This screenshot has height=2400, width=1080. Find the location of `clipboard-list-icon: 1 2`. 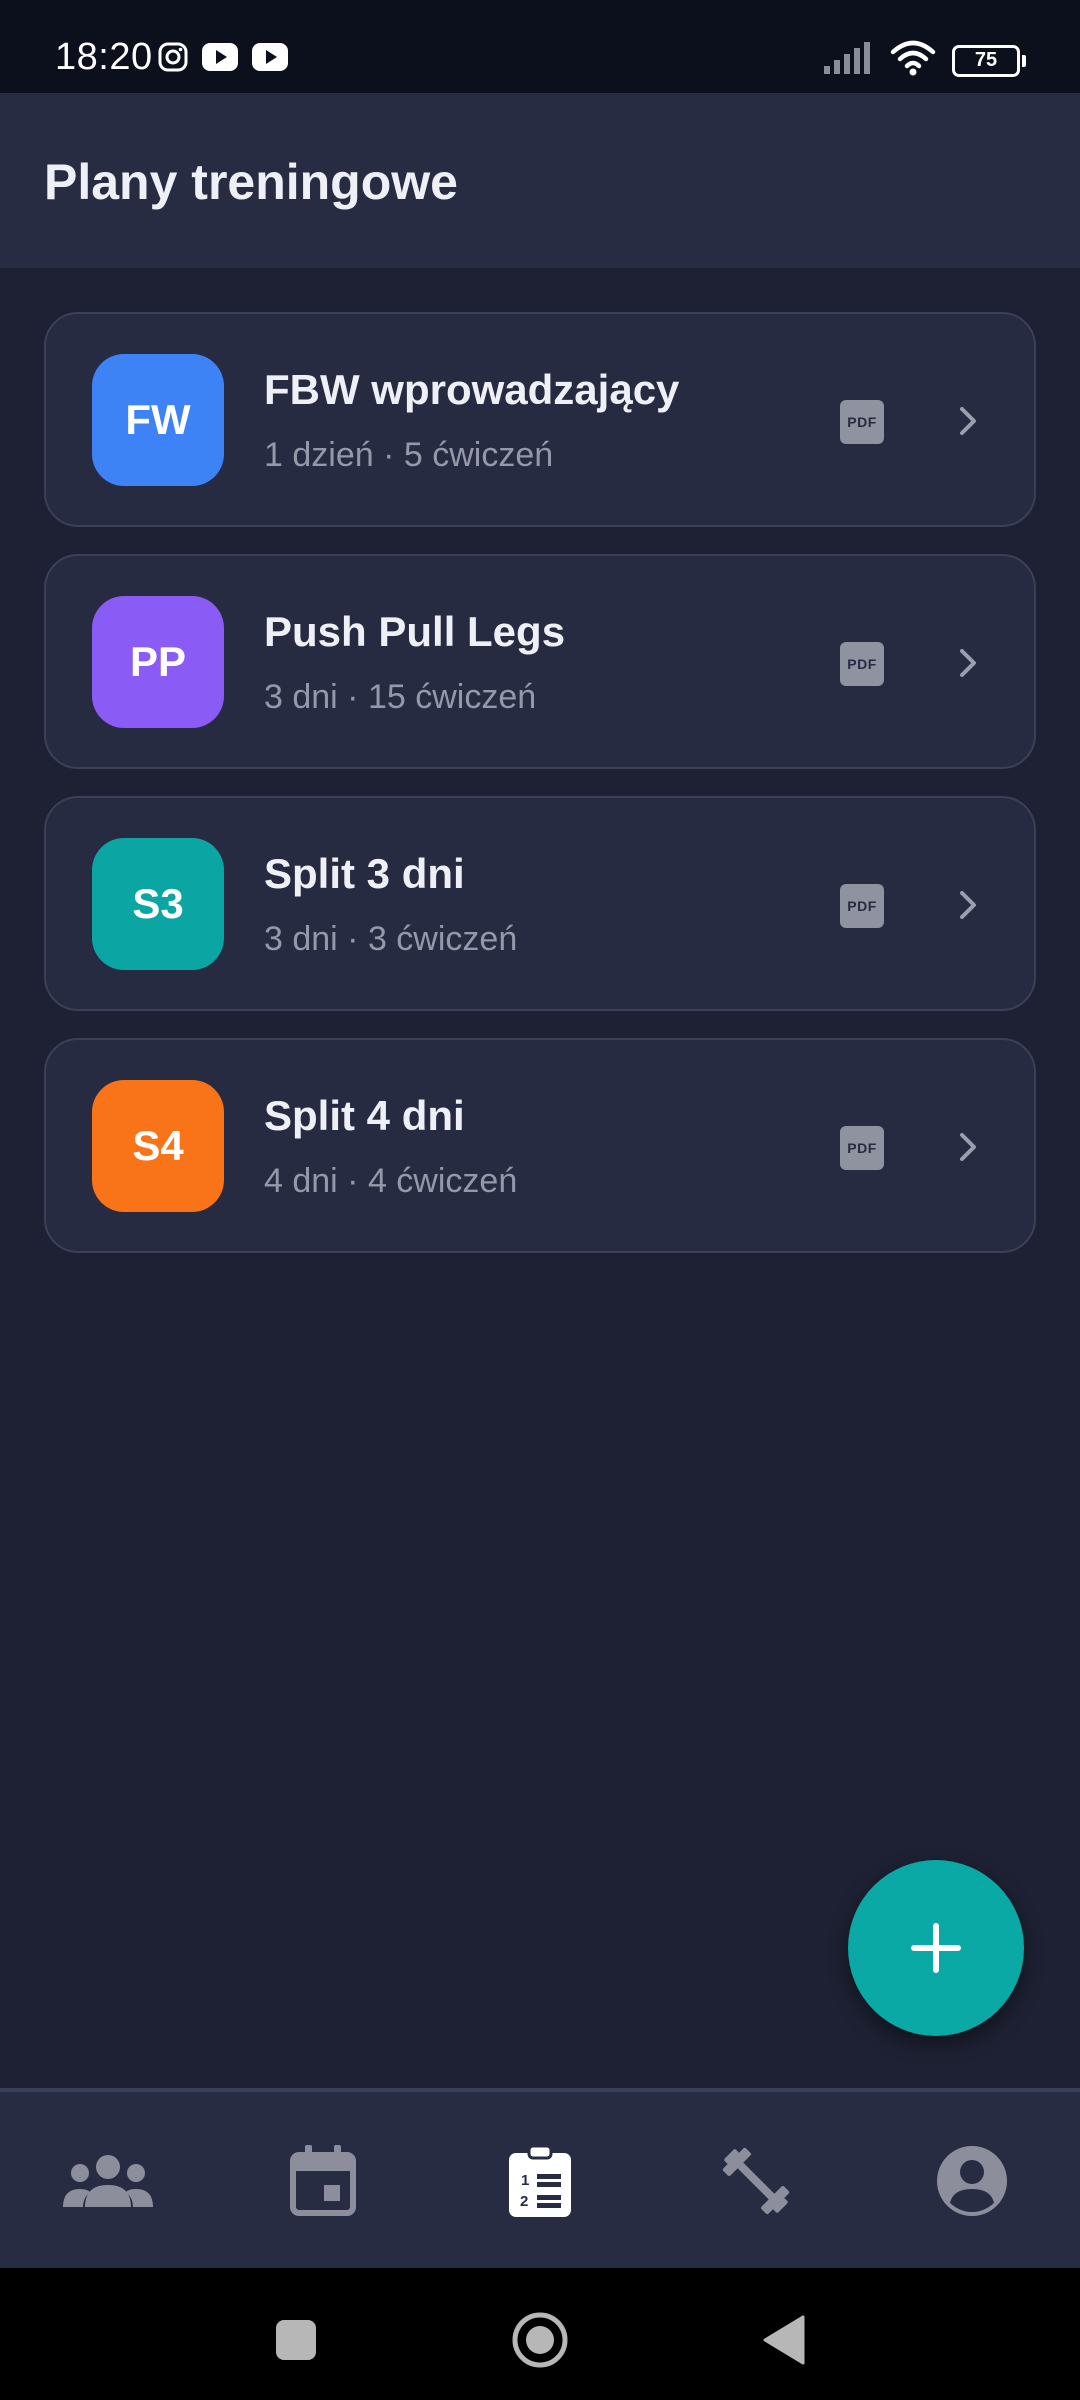

clipboard-list-icon: 1 2 is located at coordinates (540, 2181).